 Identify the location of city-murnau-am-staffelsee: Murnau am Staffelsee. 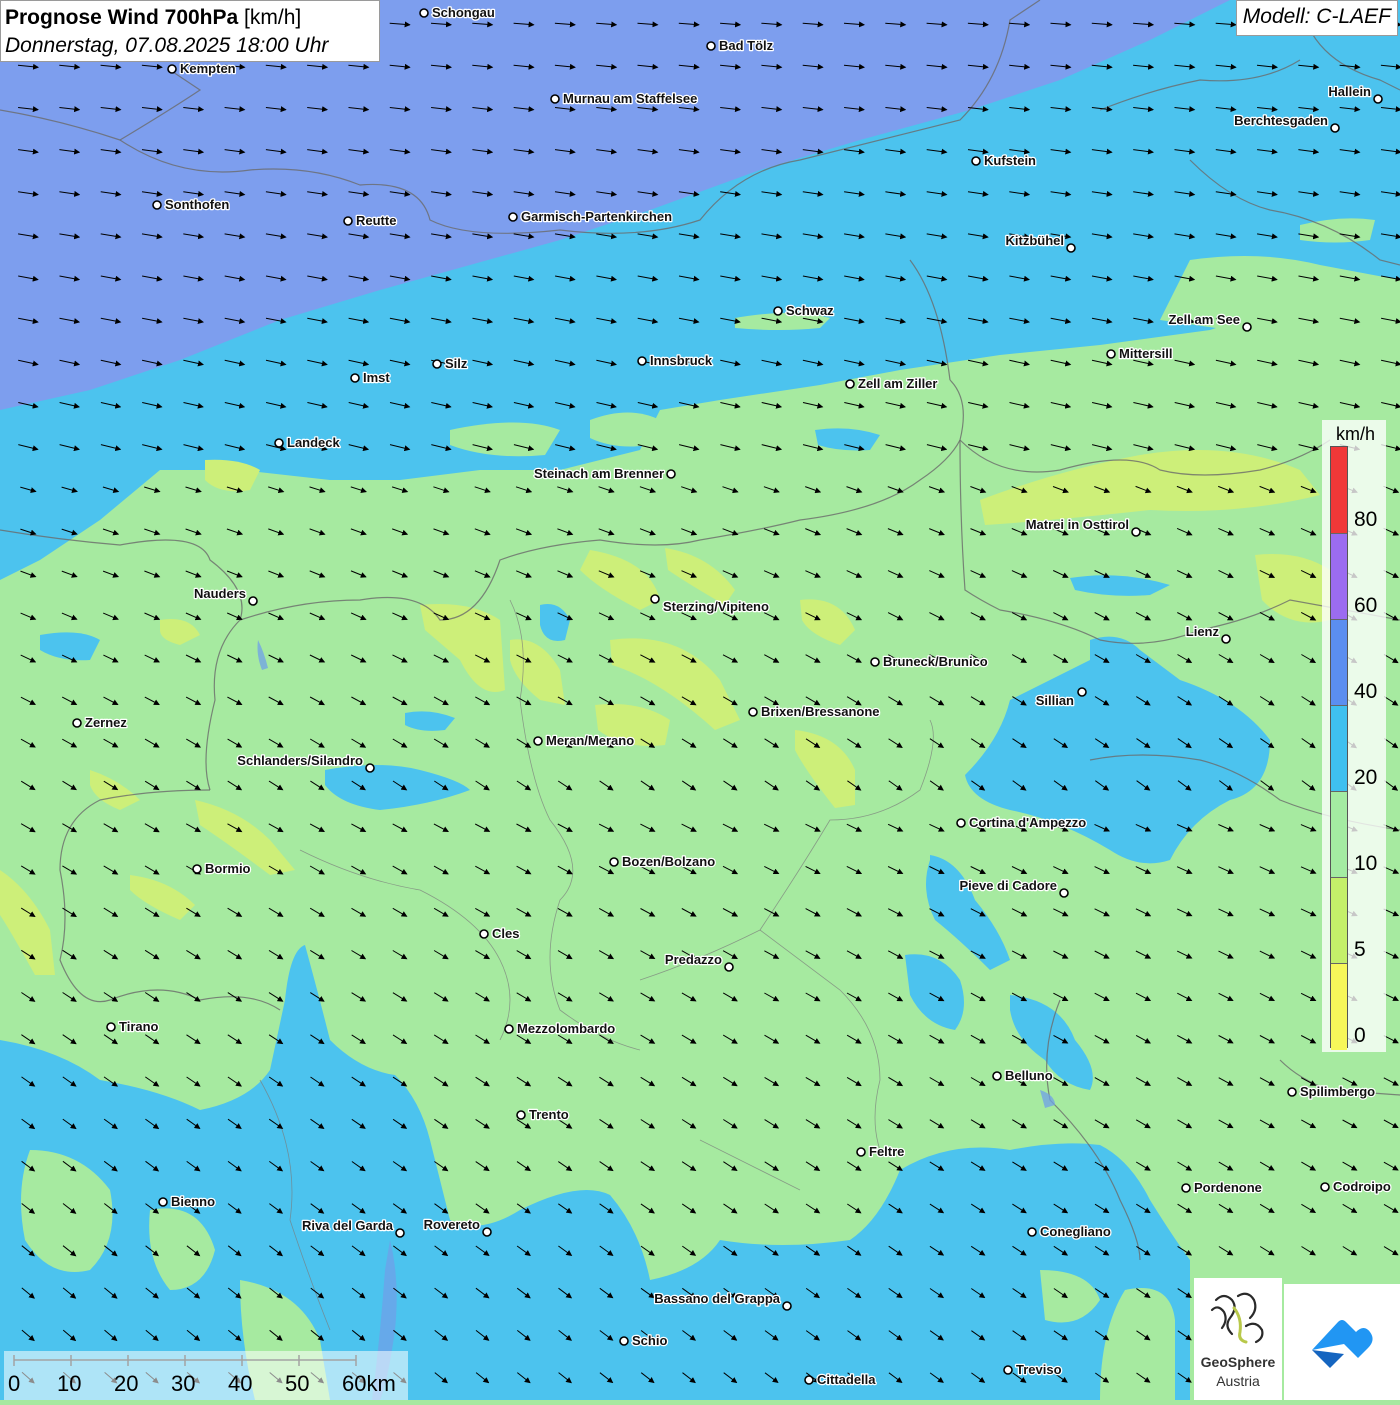
(624, 98).